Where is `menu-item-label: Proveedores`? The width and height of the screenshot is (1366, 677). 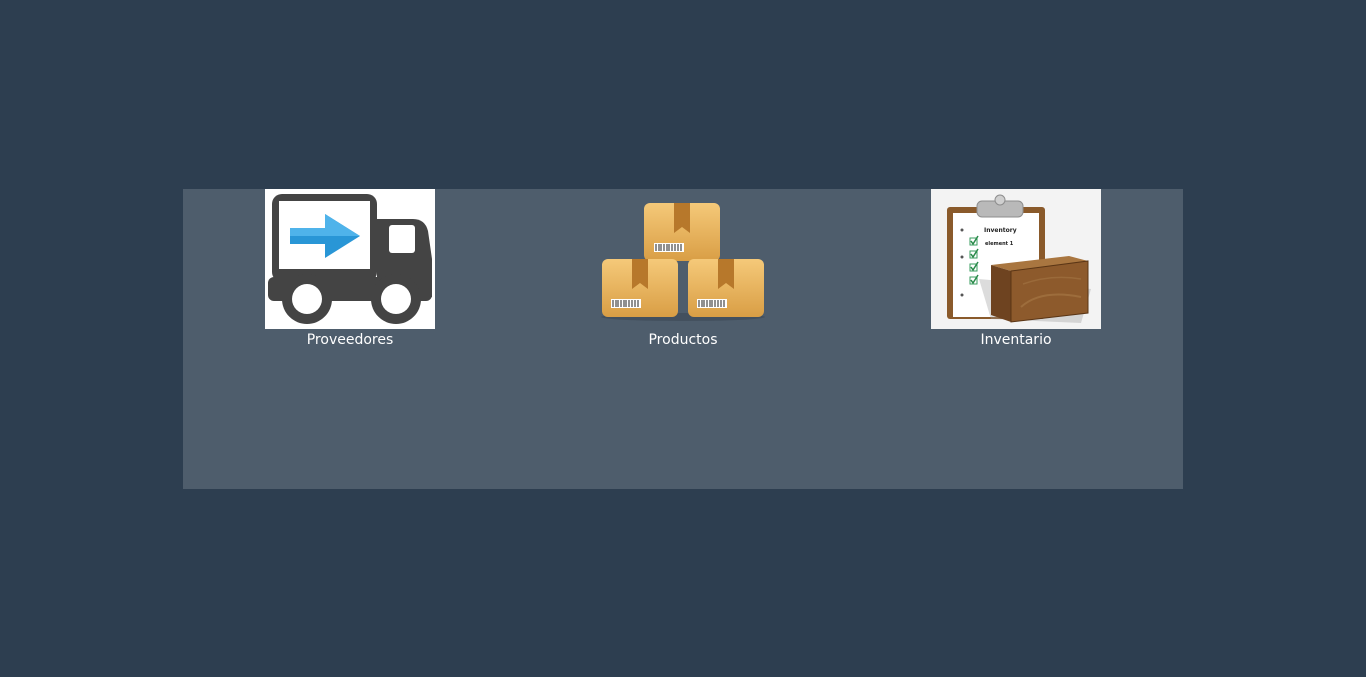
menu-item-label: Proveedores is located at coordinates (350, 340).